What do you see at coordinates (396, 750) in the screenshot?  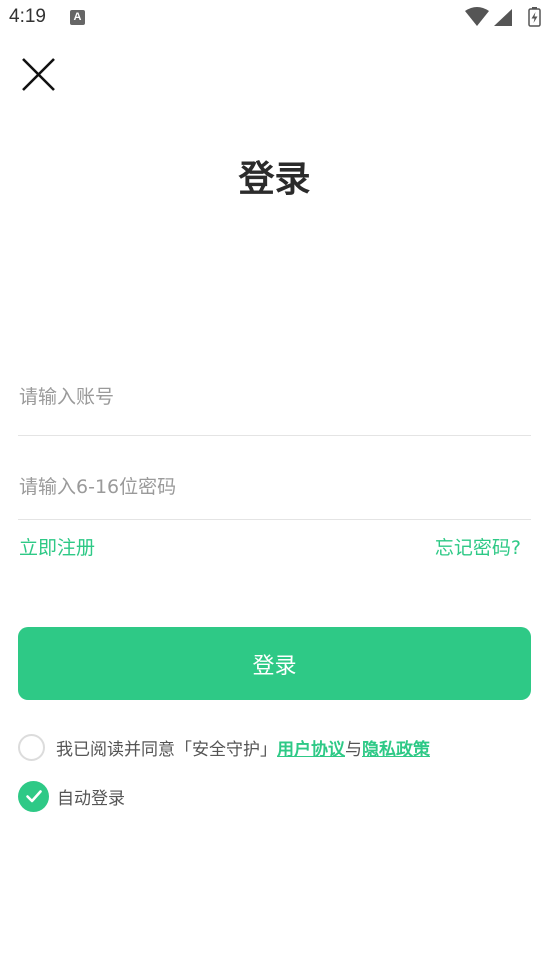 I see `privacy-policy-link: 隐私政策` at bounding box center [396, 750].